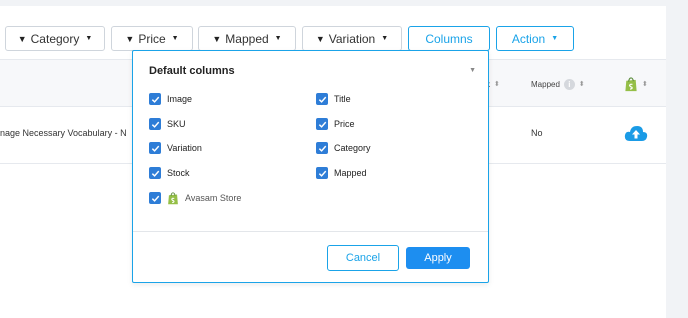  I want to click on column-option-title: Title, so click(333, 99).